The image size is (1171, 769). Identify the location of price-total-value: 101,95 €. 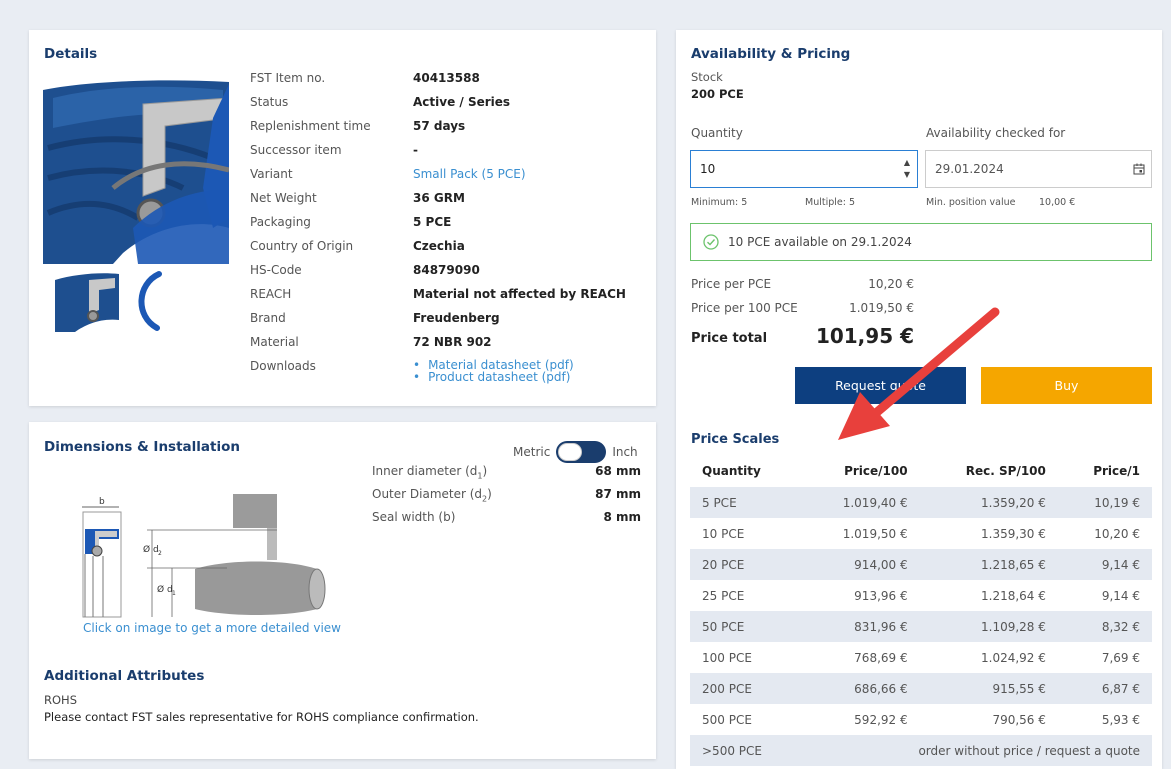
(864, 336).